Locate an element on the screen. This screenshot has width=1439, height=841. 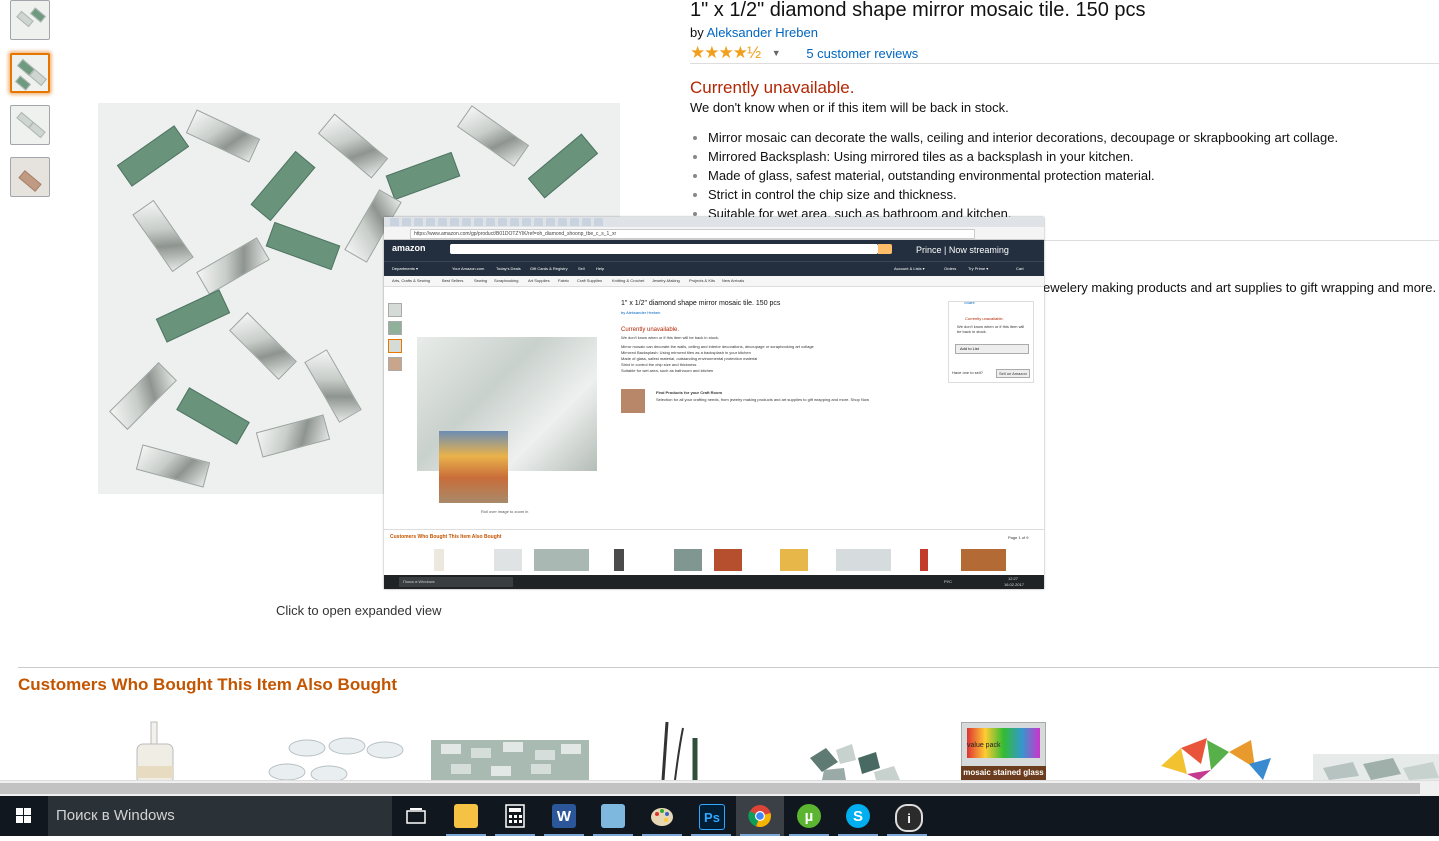
subnav-item: Try Prime ▾ is located at coordinates (978, 268).